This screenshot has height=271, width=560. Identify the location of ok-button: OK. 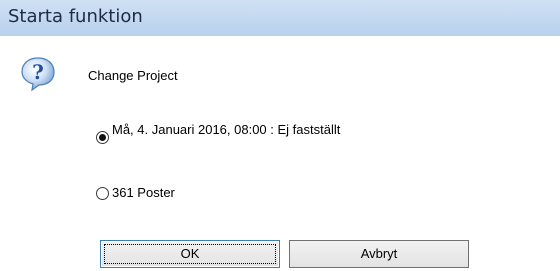
(190, 254).